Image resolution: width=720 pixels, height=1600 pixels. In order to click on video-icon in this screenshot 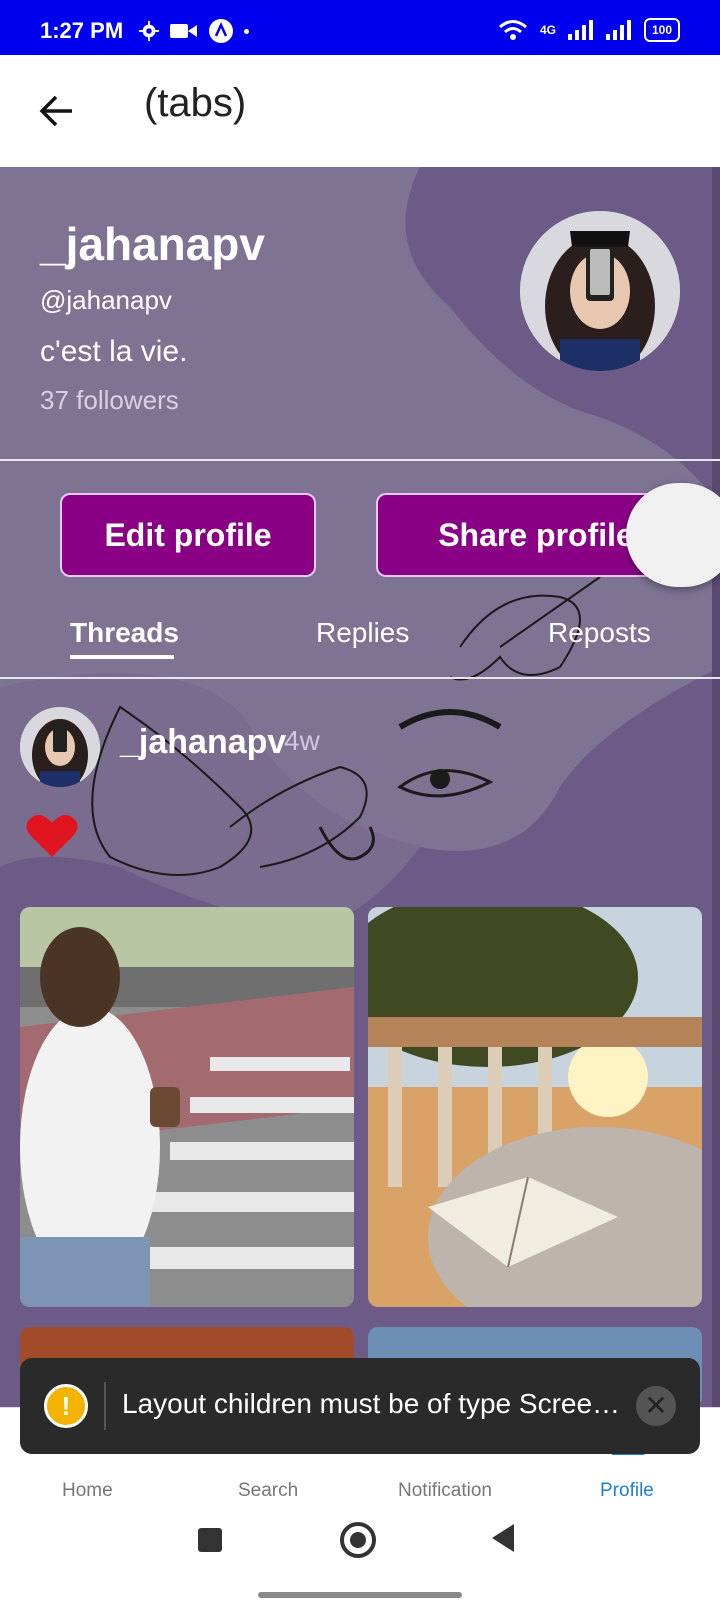, I will do `click(183, 31)`.